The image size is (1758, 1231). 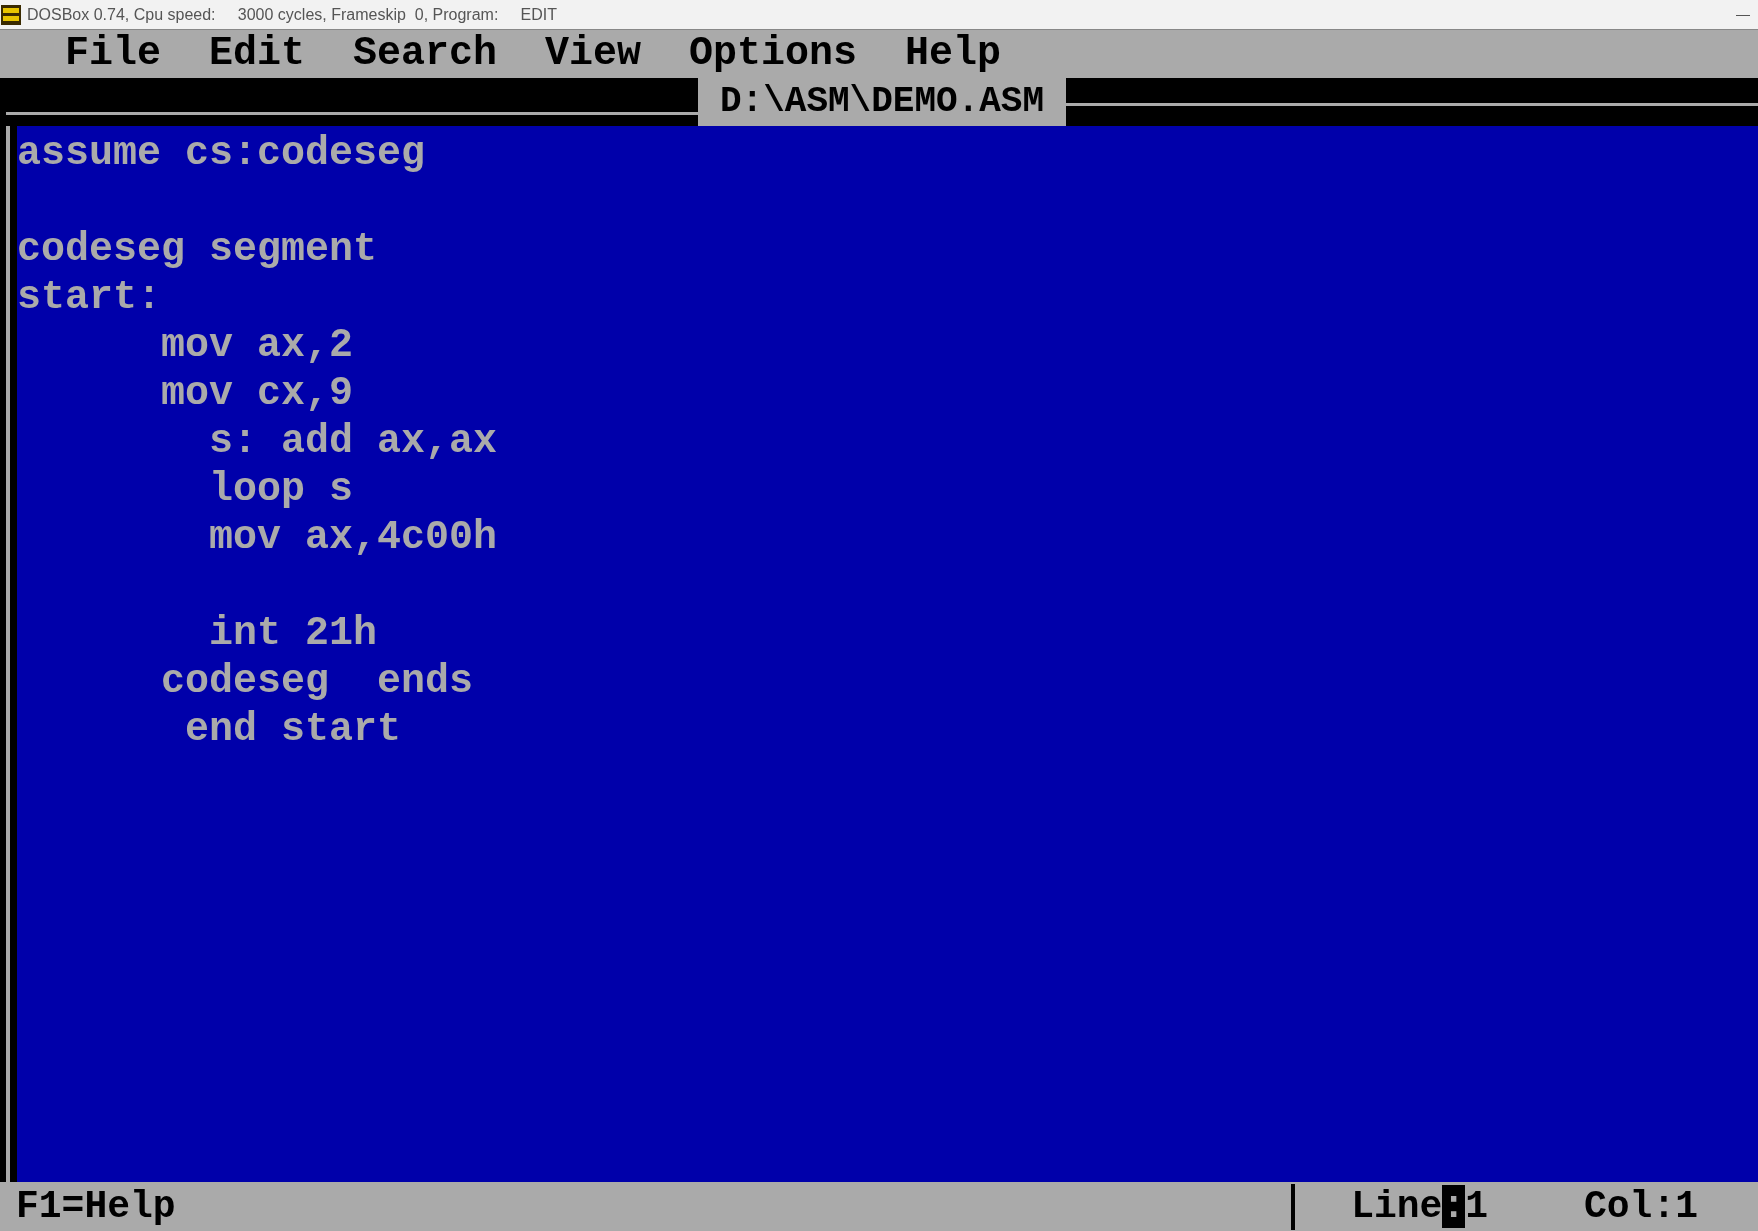 I want to click on code-line: start:, so click(x=89, y=298).